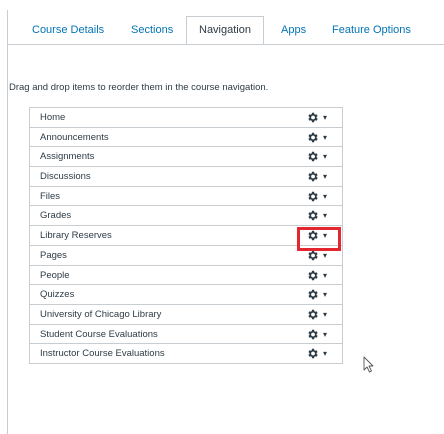 This screenshot has width=444, height=434. Describe the element at coordinates (74, 137) in the screenshot. I see `nav-item-label: Announcements` at that location.